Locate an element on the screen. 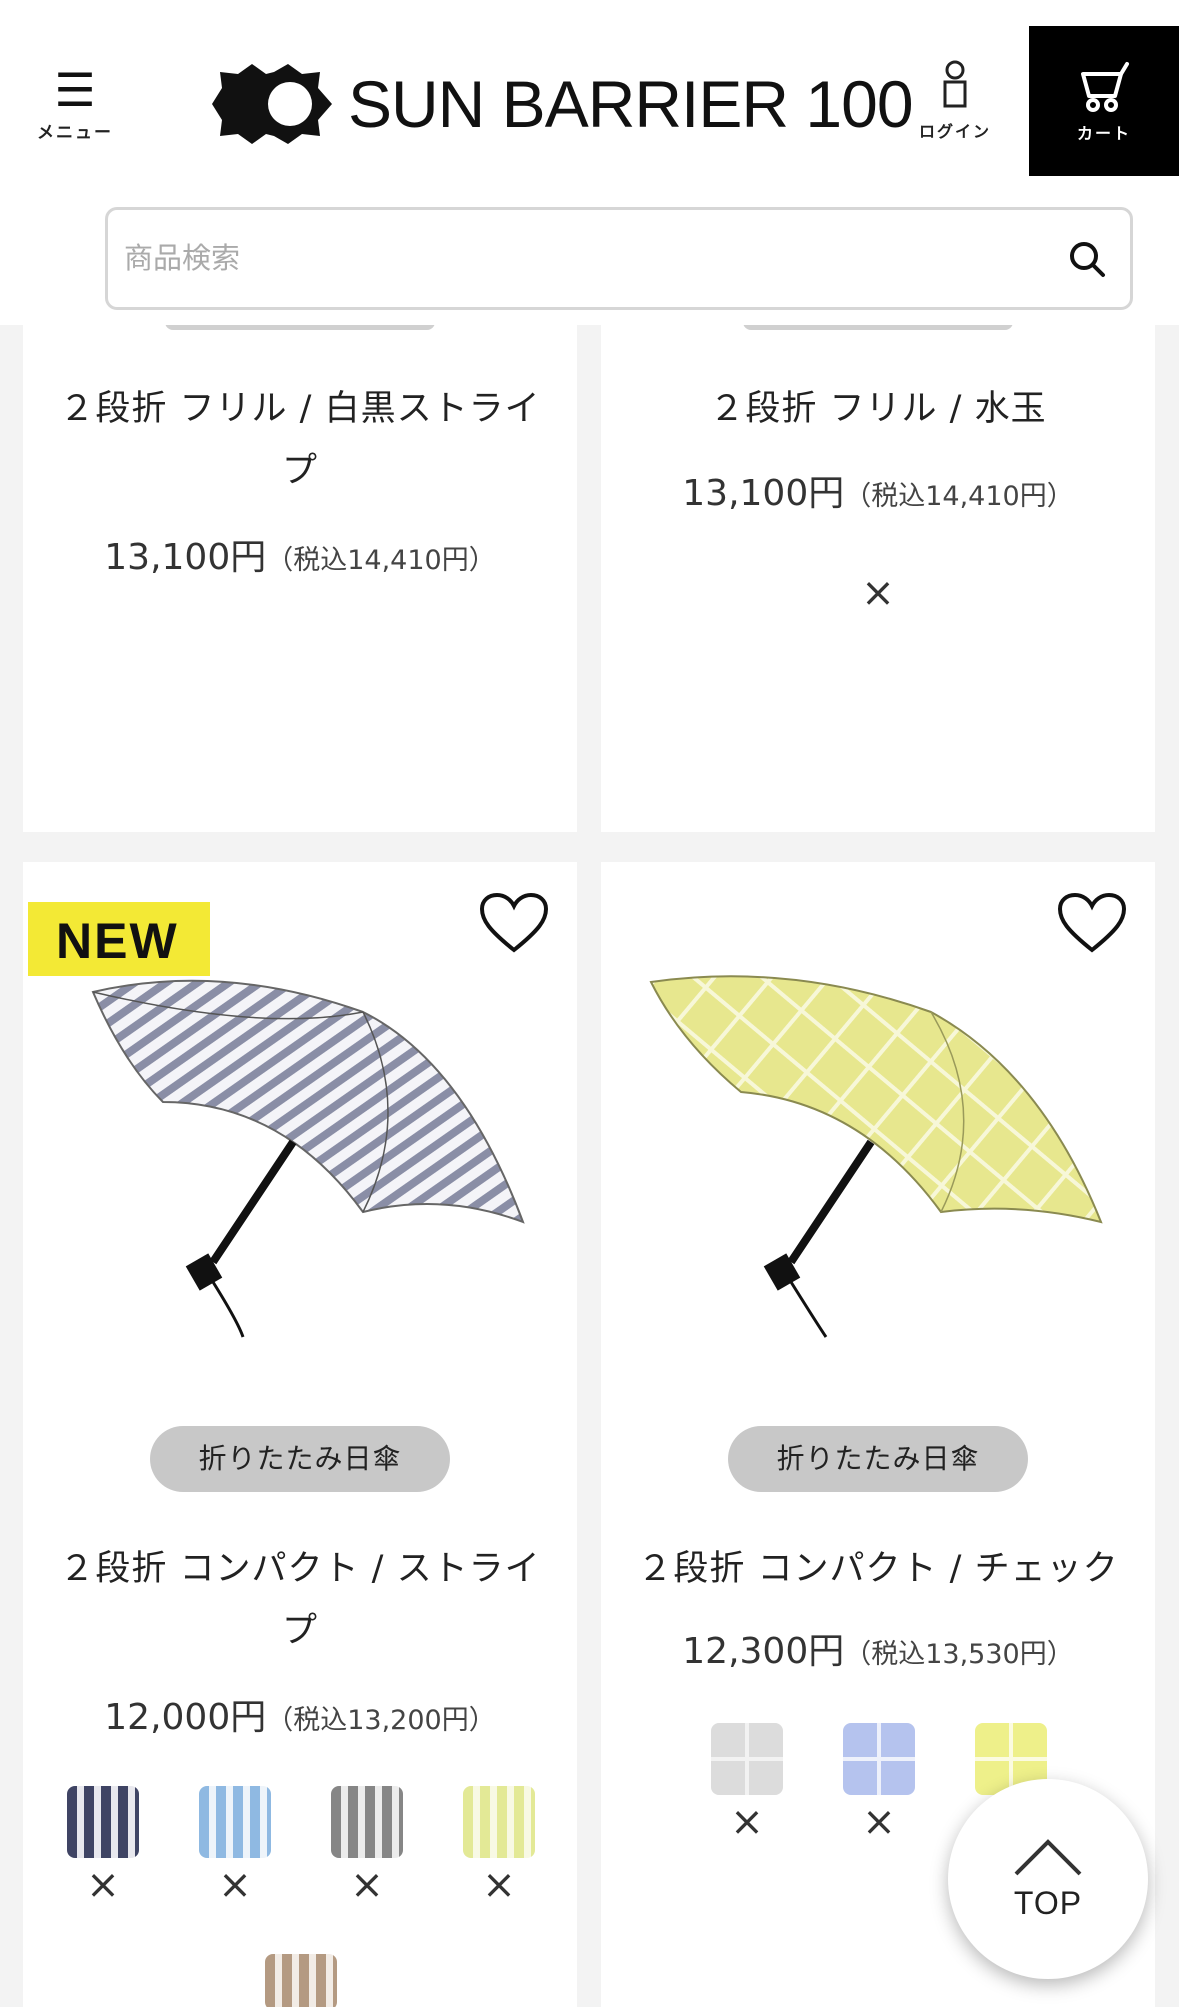  search-bar is located at coordinates (619, 258).